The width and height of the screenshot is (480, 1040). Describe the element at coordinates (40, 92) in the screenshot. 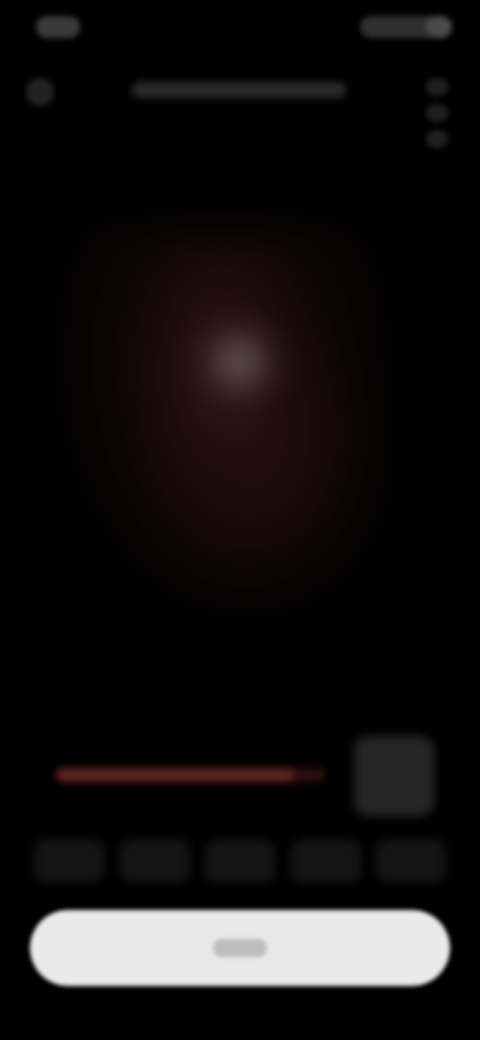

I see `back-button` at that location.